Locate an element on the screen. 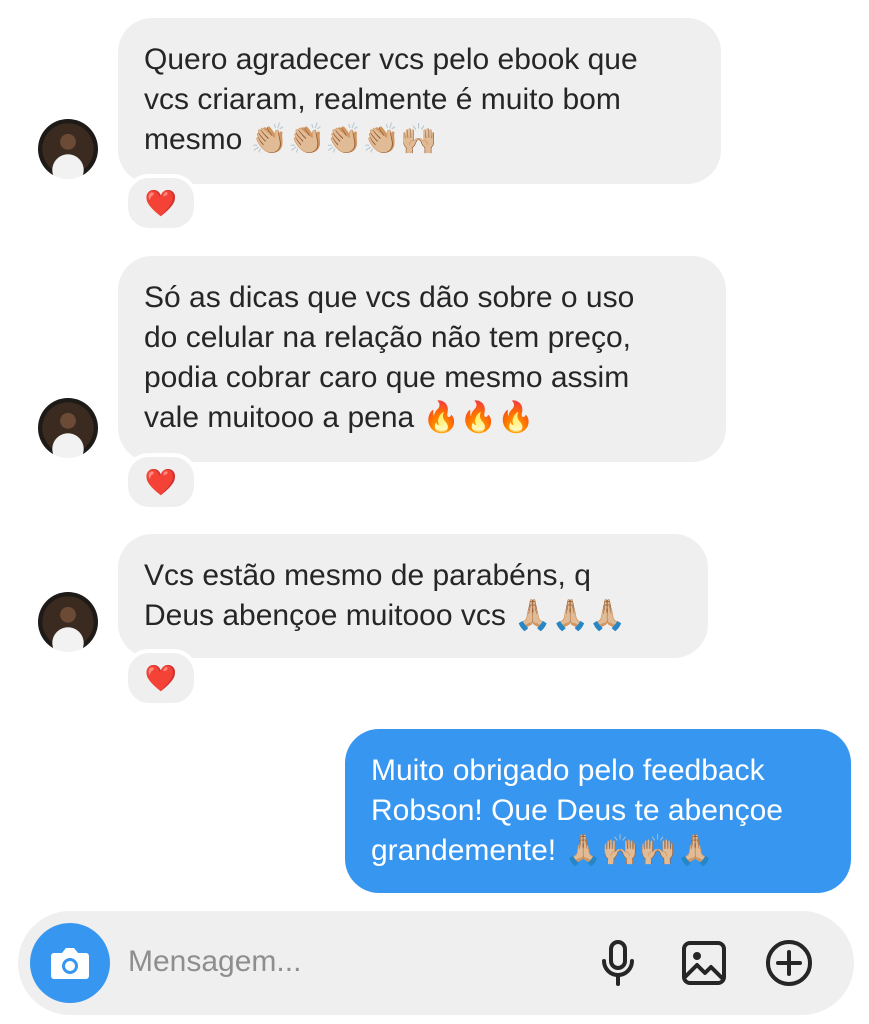  add-circle-icon is located at coordinates (789, 963).